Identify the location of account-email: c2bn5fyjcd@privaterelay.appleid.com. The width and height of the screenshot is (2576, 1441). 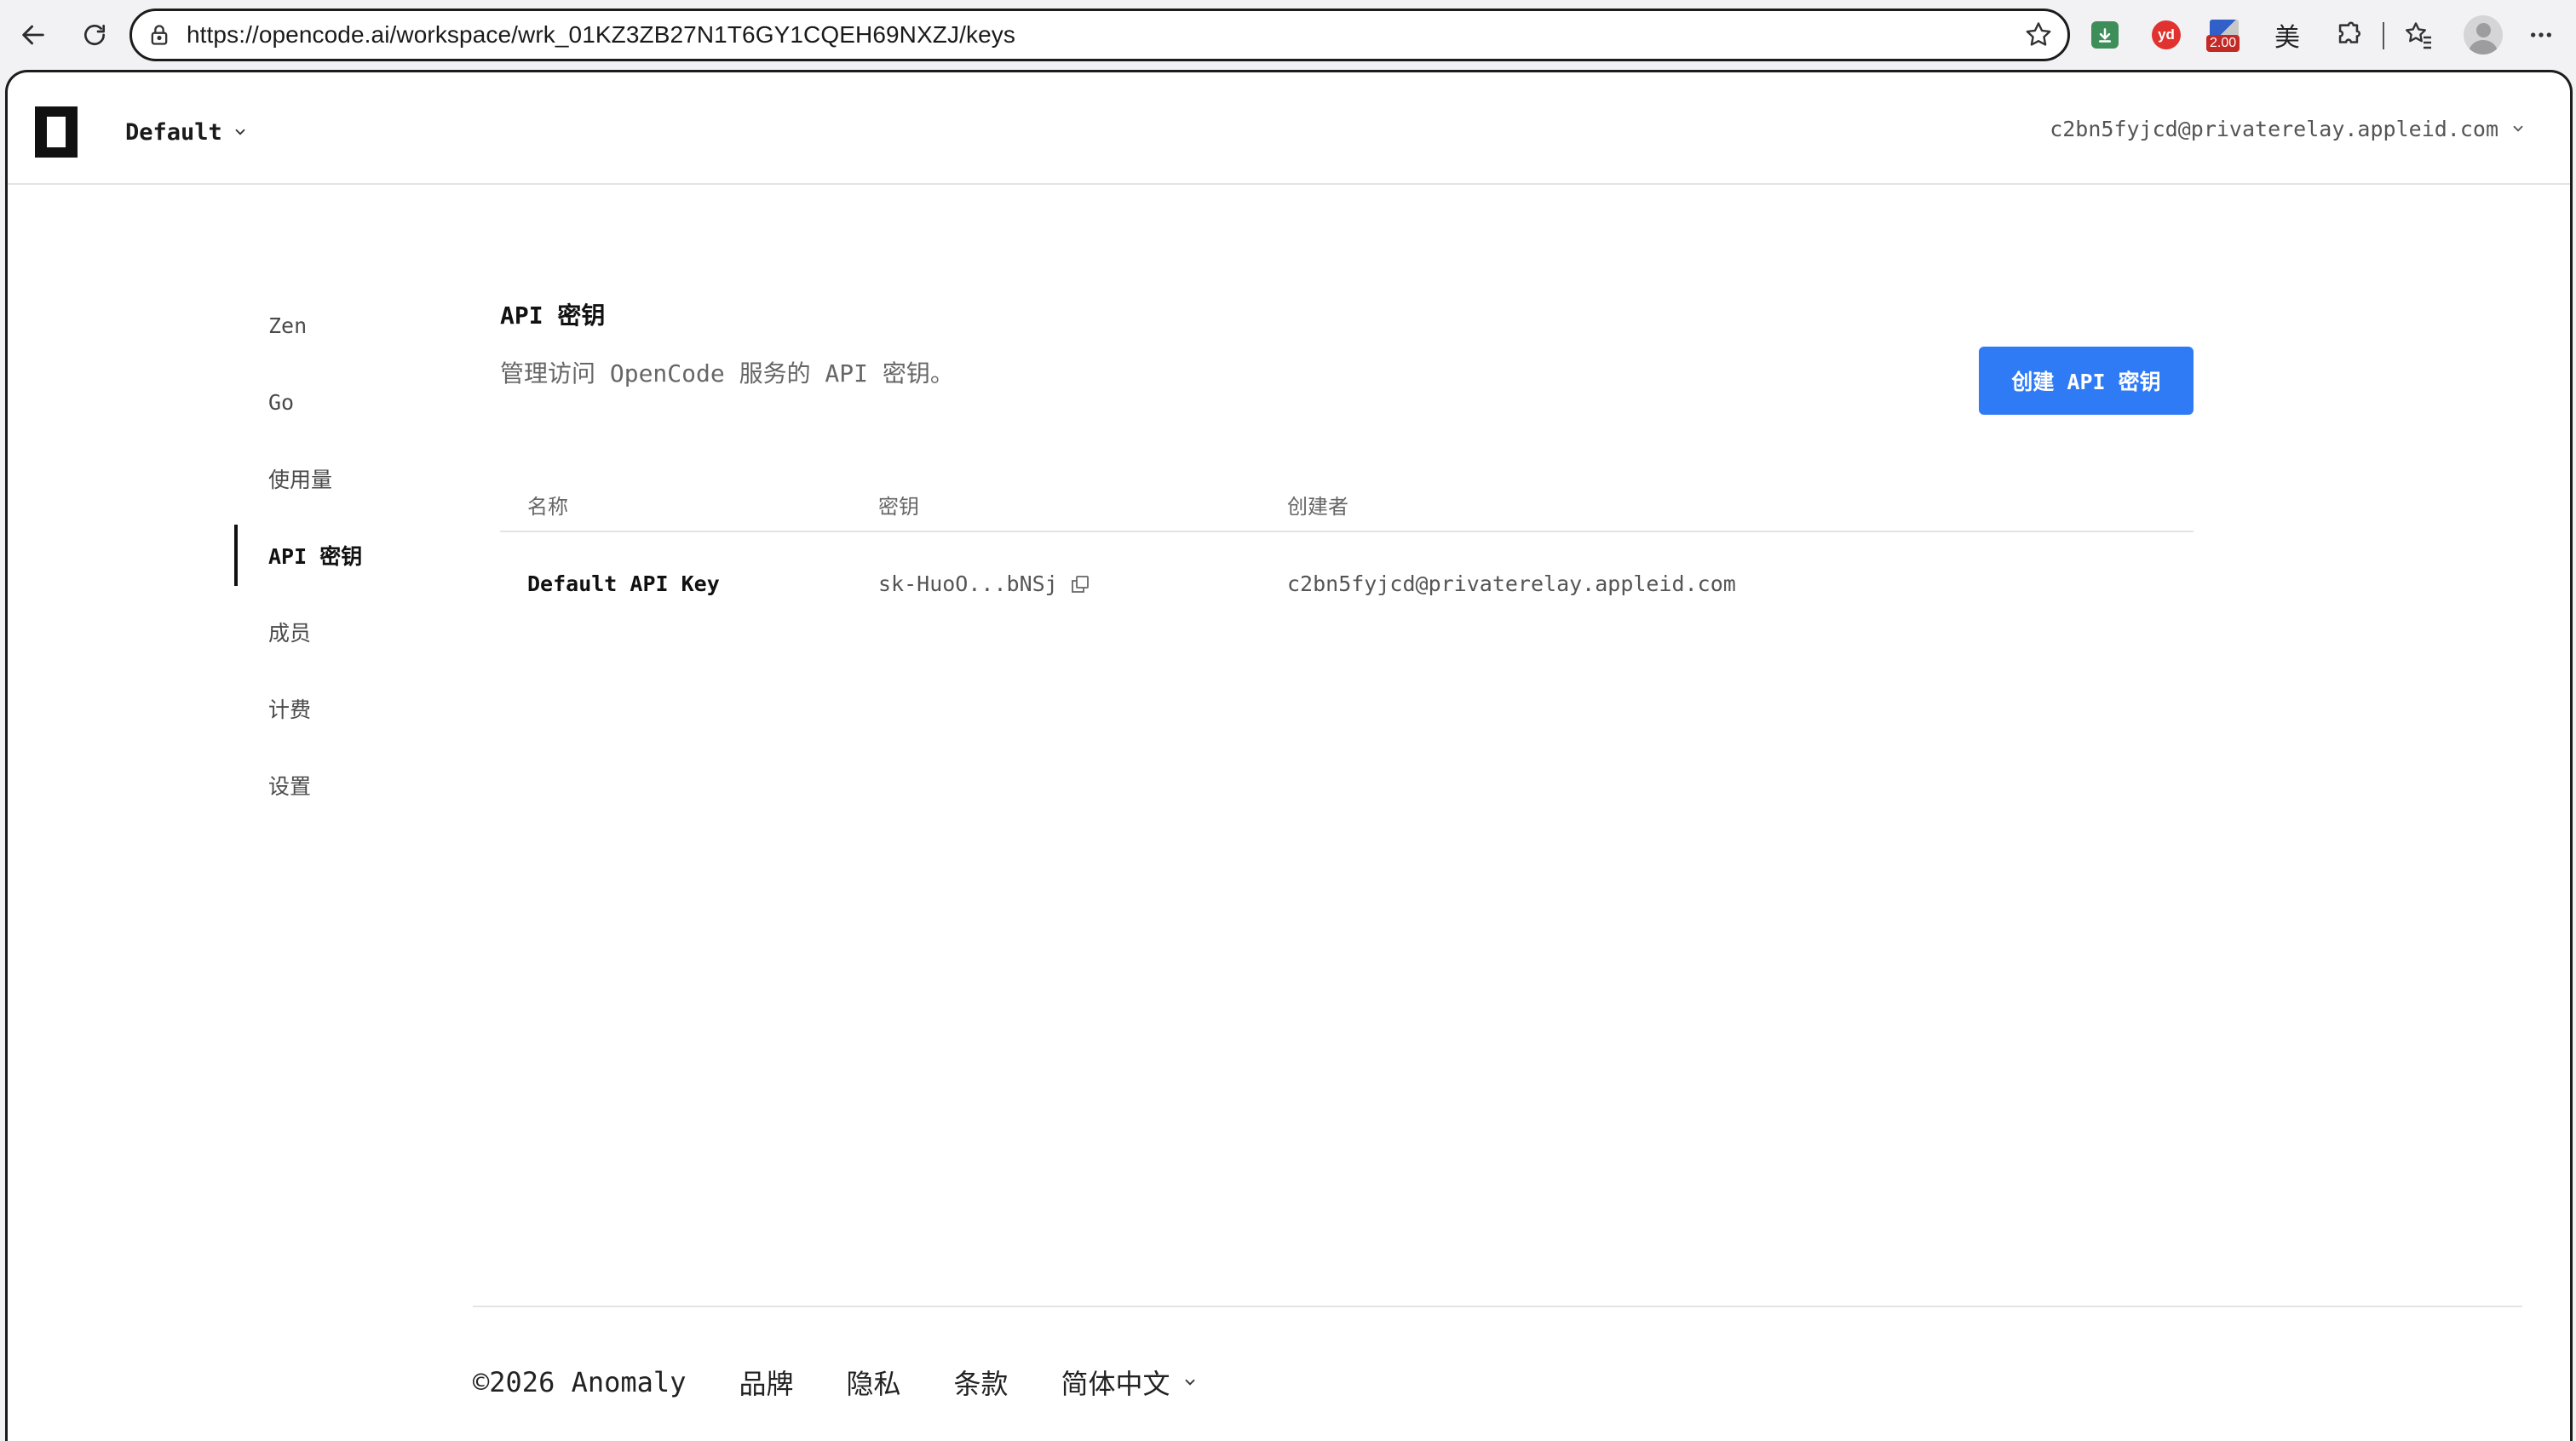
(2274, 128).